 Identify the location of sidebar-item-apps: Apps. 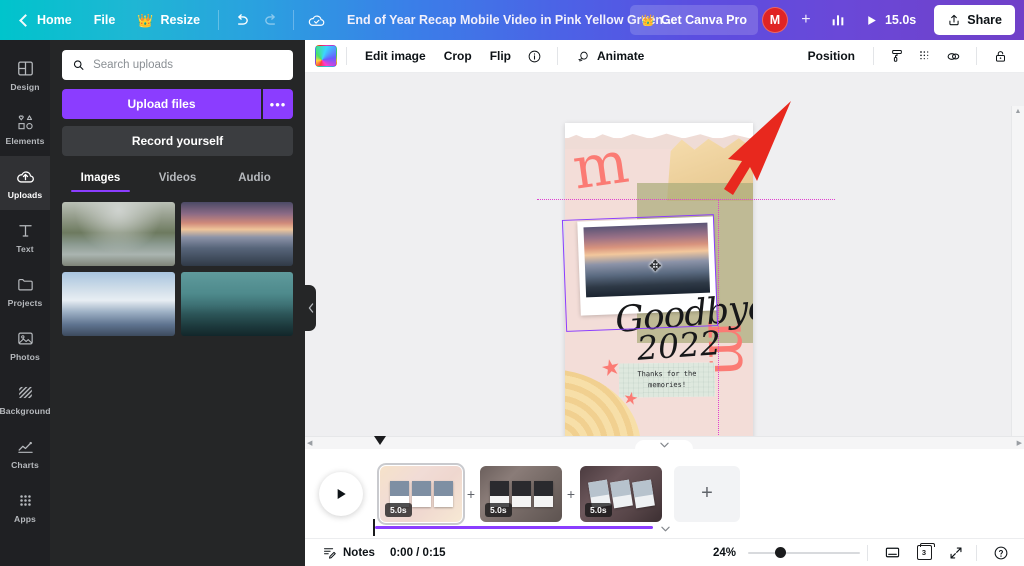
(25, 507).